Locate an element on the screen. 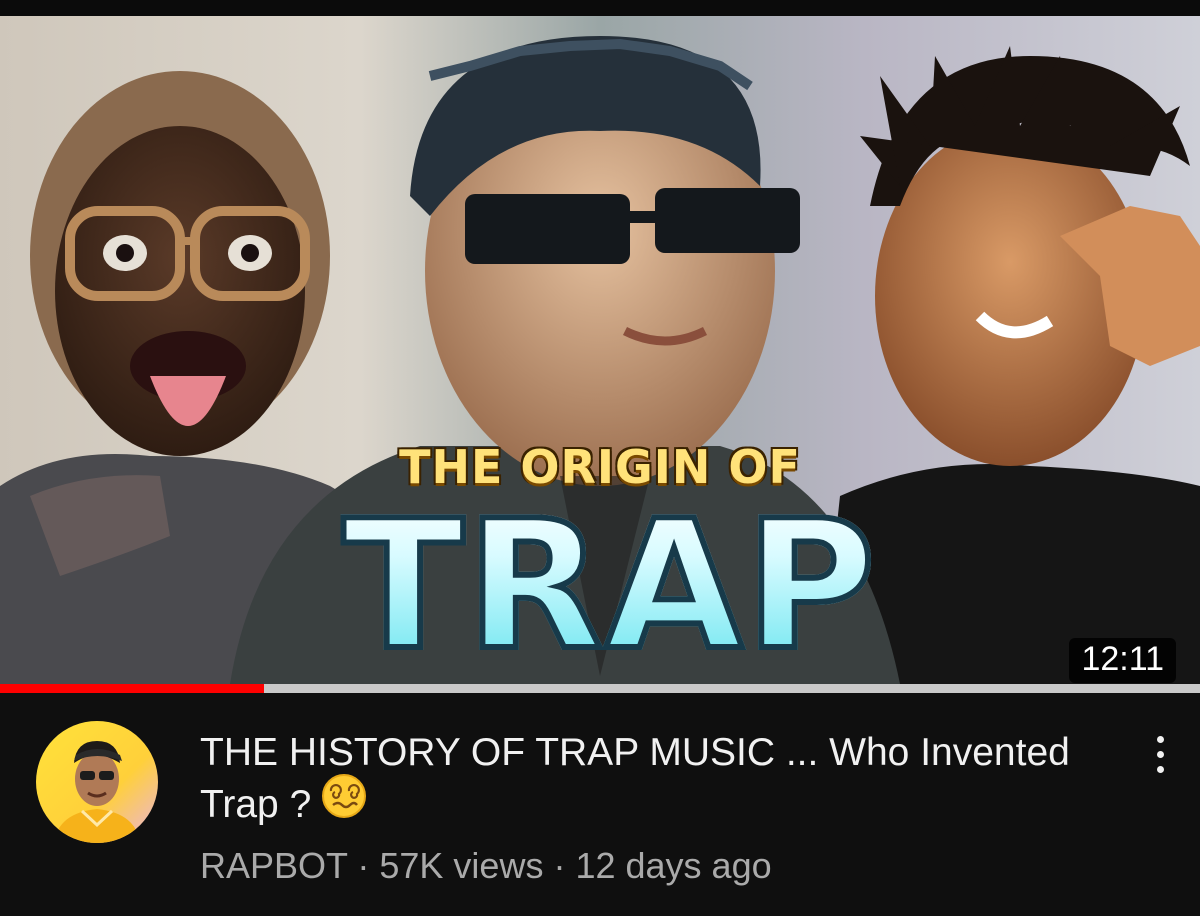  channel-avatar is located at coordinates (97, 782).